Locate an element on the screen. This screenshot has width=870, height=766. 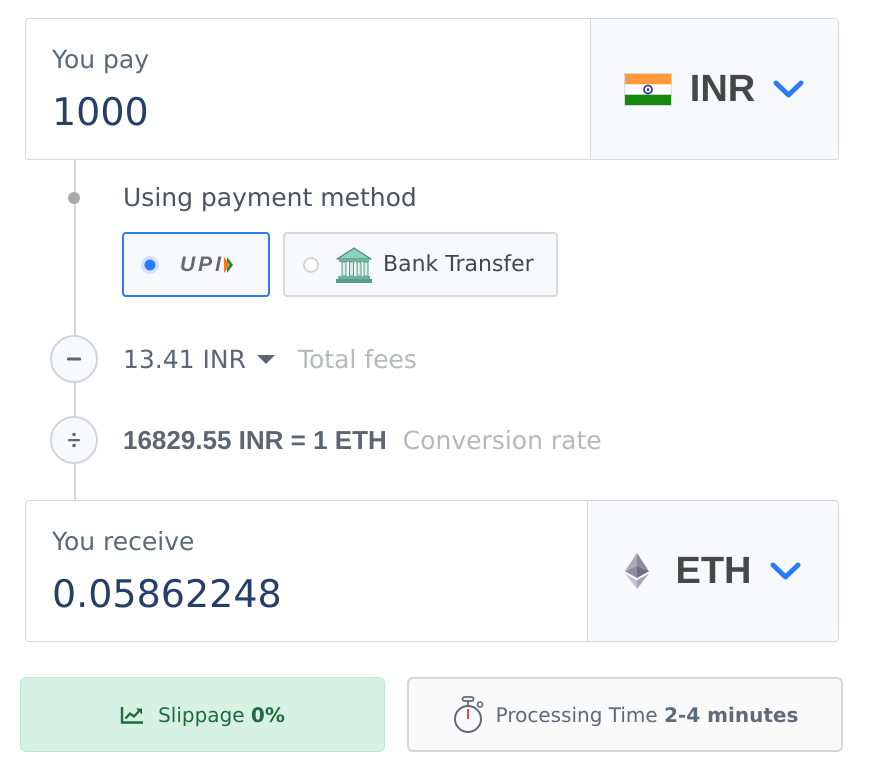
processing-time-text: Processing Time 2-4 minutes is located at coordinates (647, 714).